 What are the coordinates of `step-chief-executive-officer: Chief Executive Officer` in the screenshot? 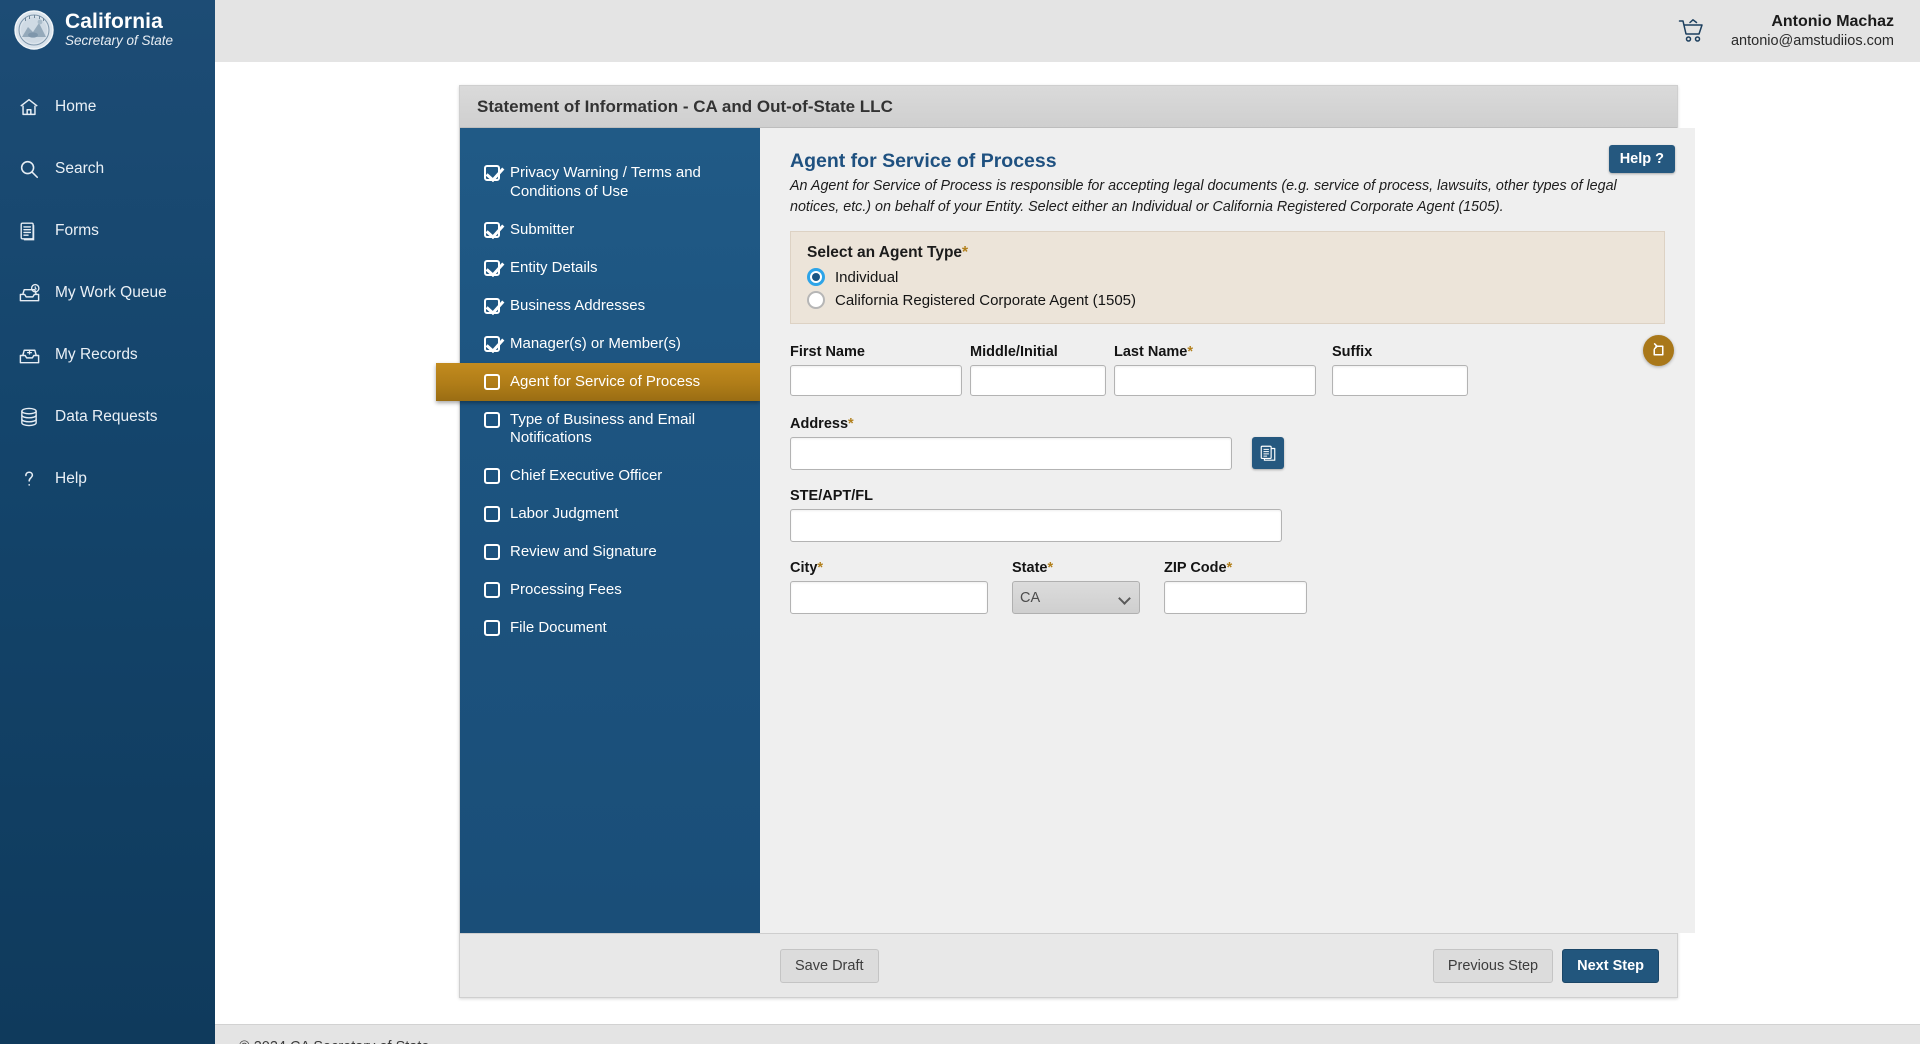 It's located at (610, 476).